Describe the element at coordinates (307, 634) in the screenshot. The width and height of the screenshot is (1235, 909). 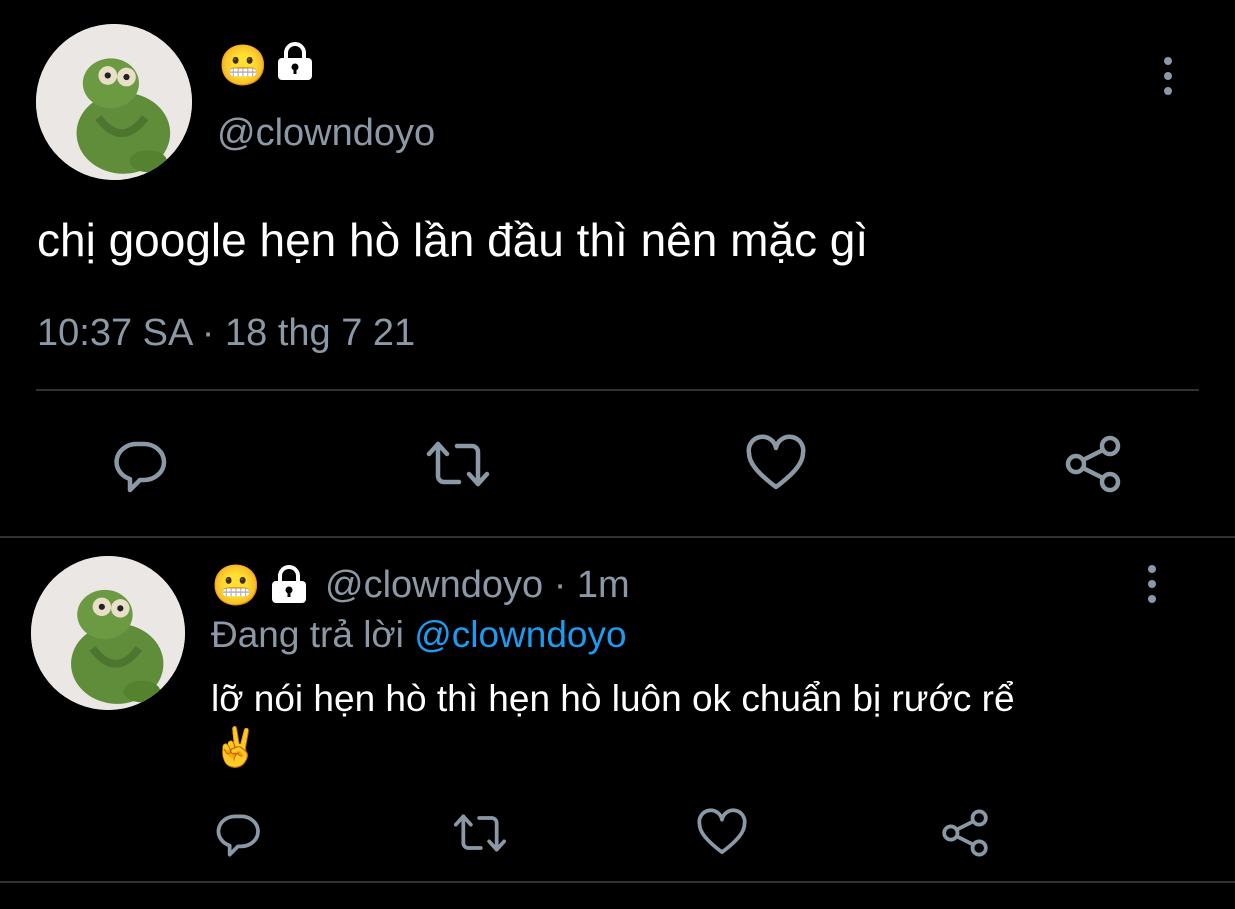
I see `replying-label: Đang trả lời` at that location.